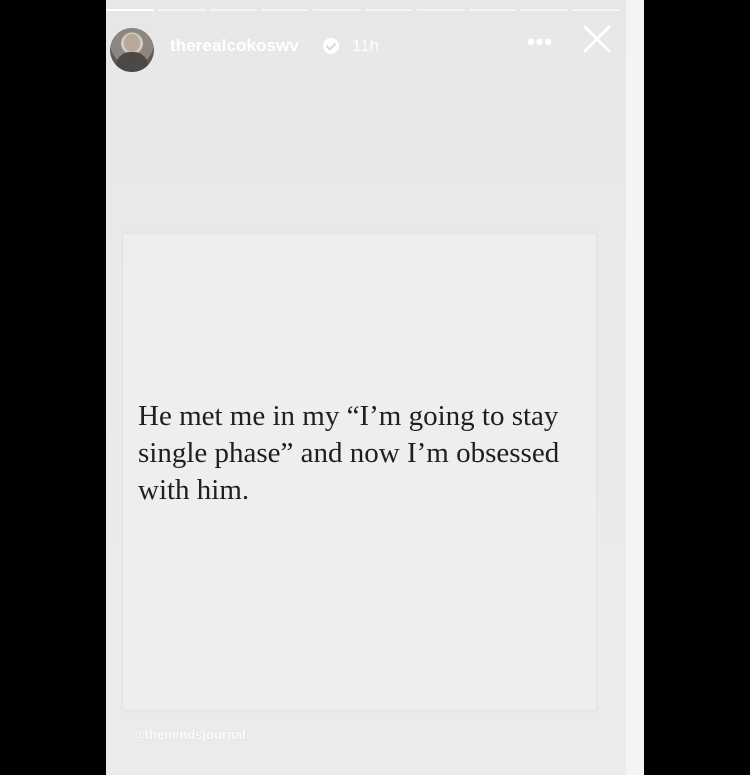 This screenshot has height=775, width=750. What do you see at coordinates (132, 43) in the screenshot?
I see `avatar-head` at bounding box center [132, 43].